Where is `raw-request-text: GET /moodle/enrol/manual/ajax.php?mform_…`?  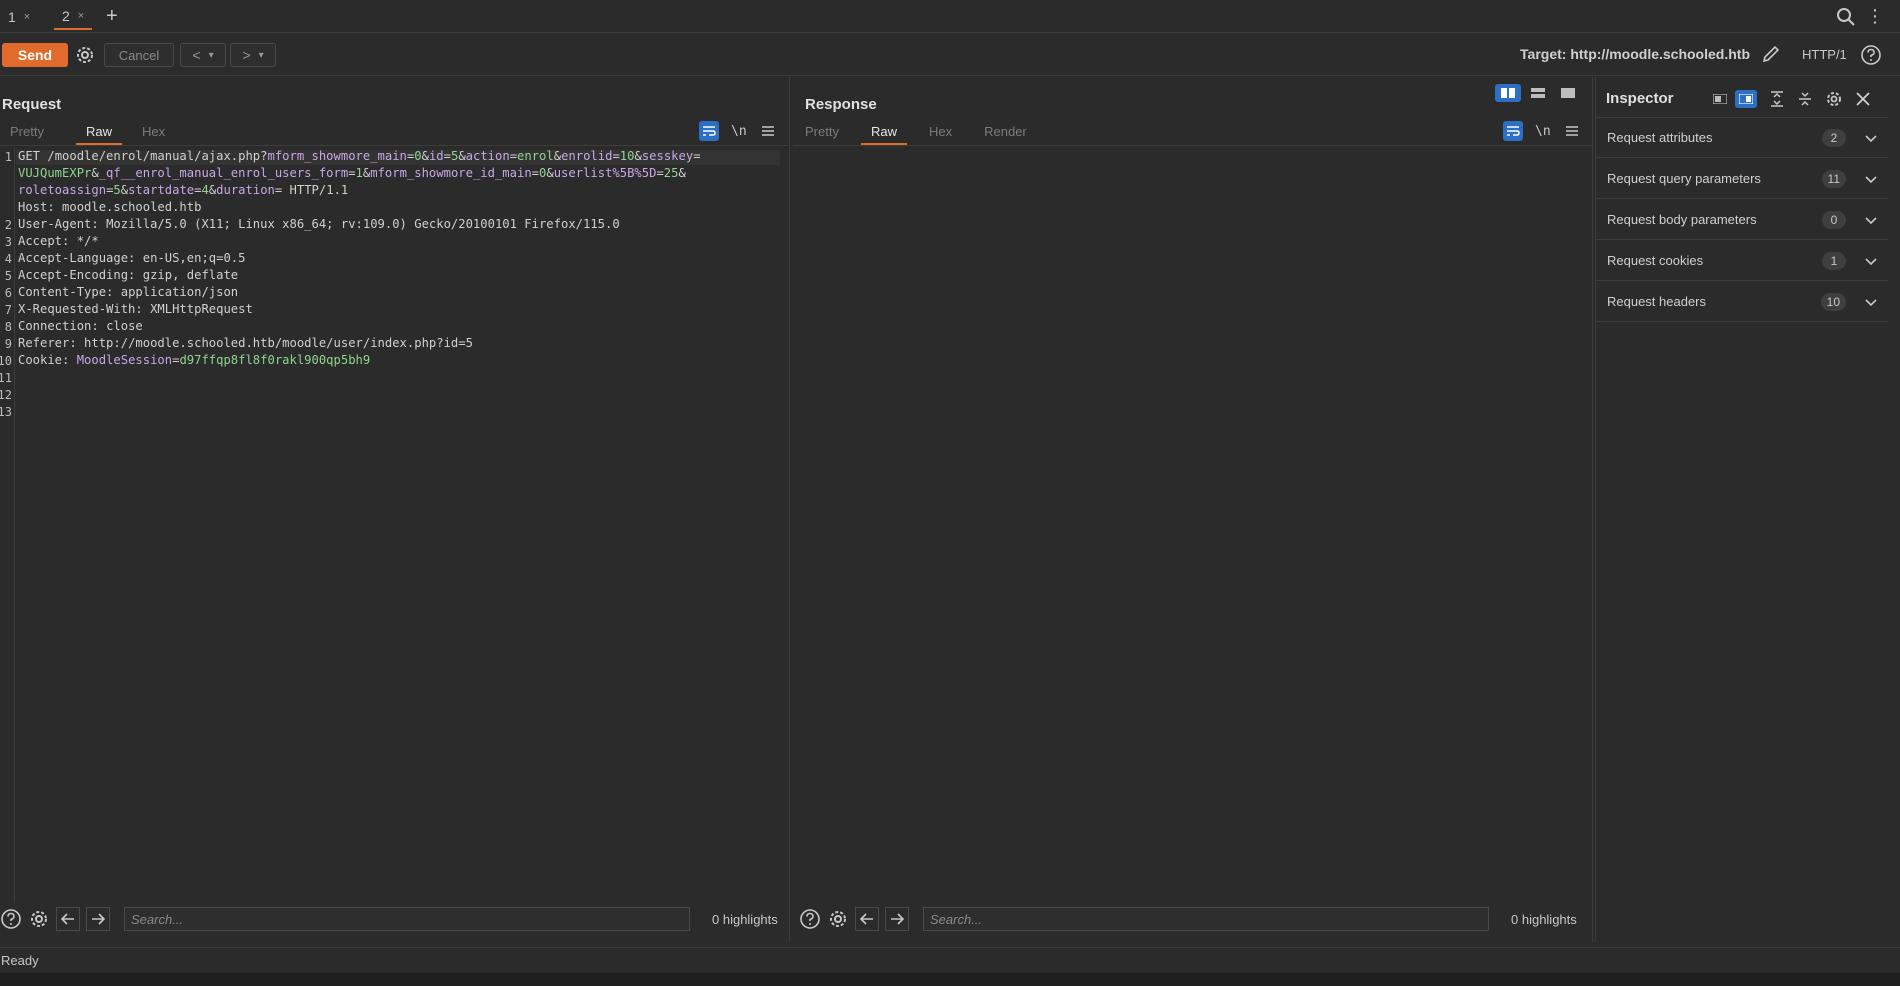 raw-request-text: GET /moodle/enrol/manual/ajax.php?mform_… is located at coordinates (400, 275).